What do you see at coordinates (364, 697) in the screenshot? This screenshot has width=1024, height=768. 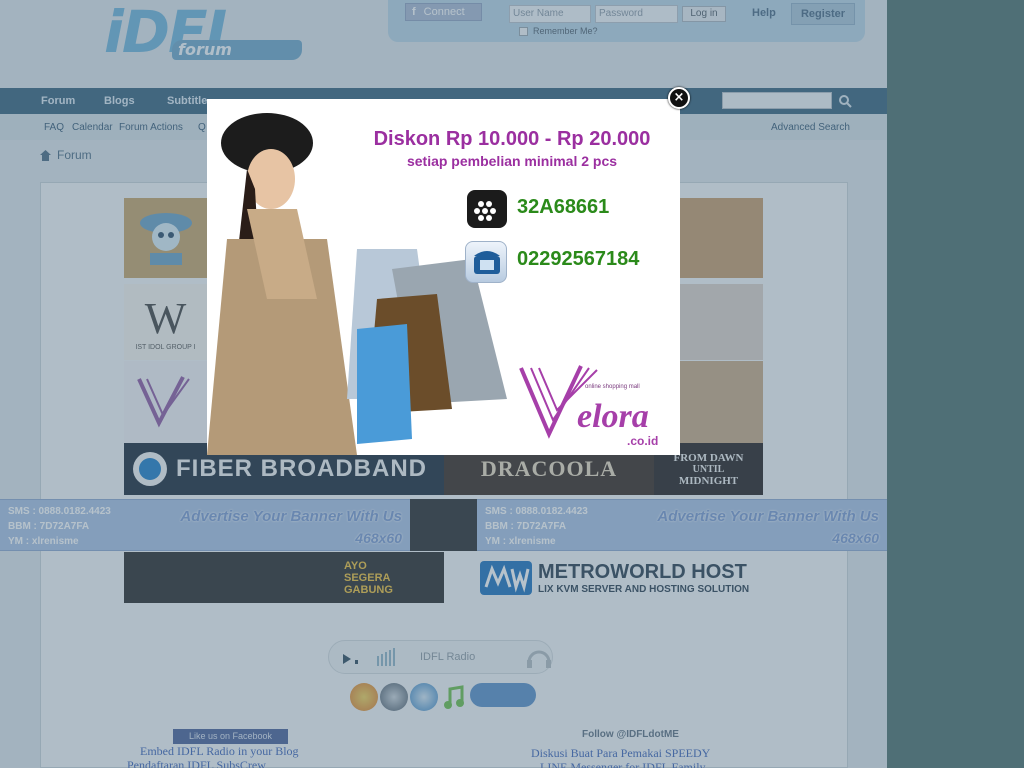 I see `media-player-icon` at bounding box center [364, 697].